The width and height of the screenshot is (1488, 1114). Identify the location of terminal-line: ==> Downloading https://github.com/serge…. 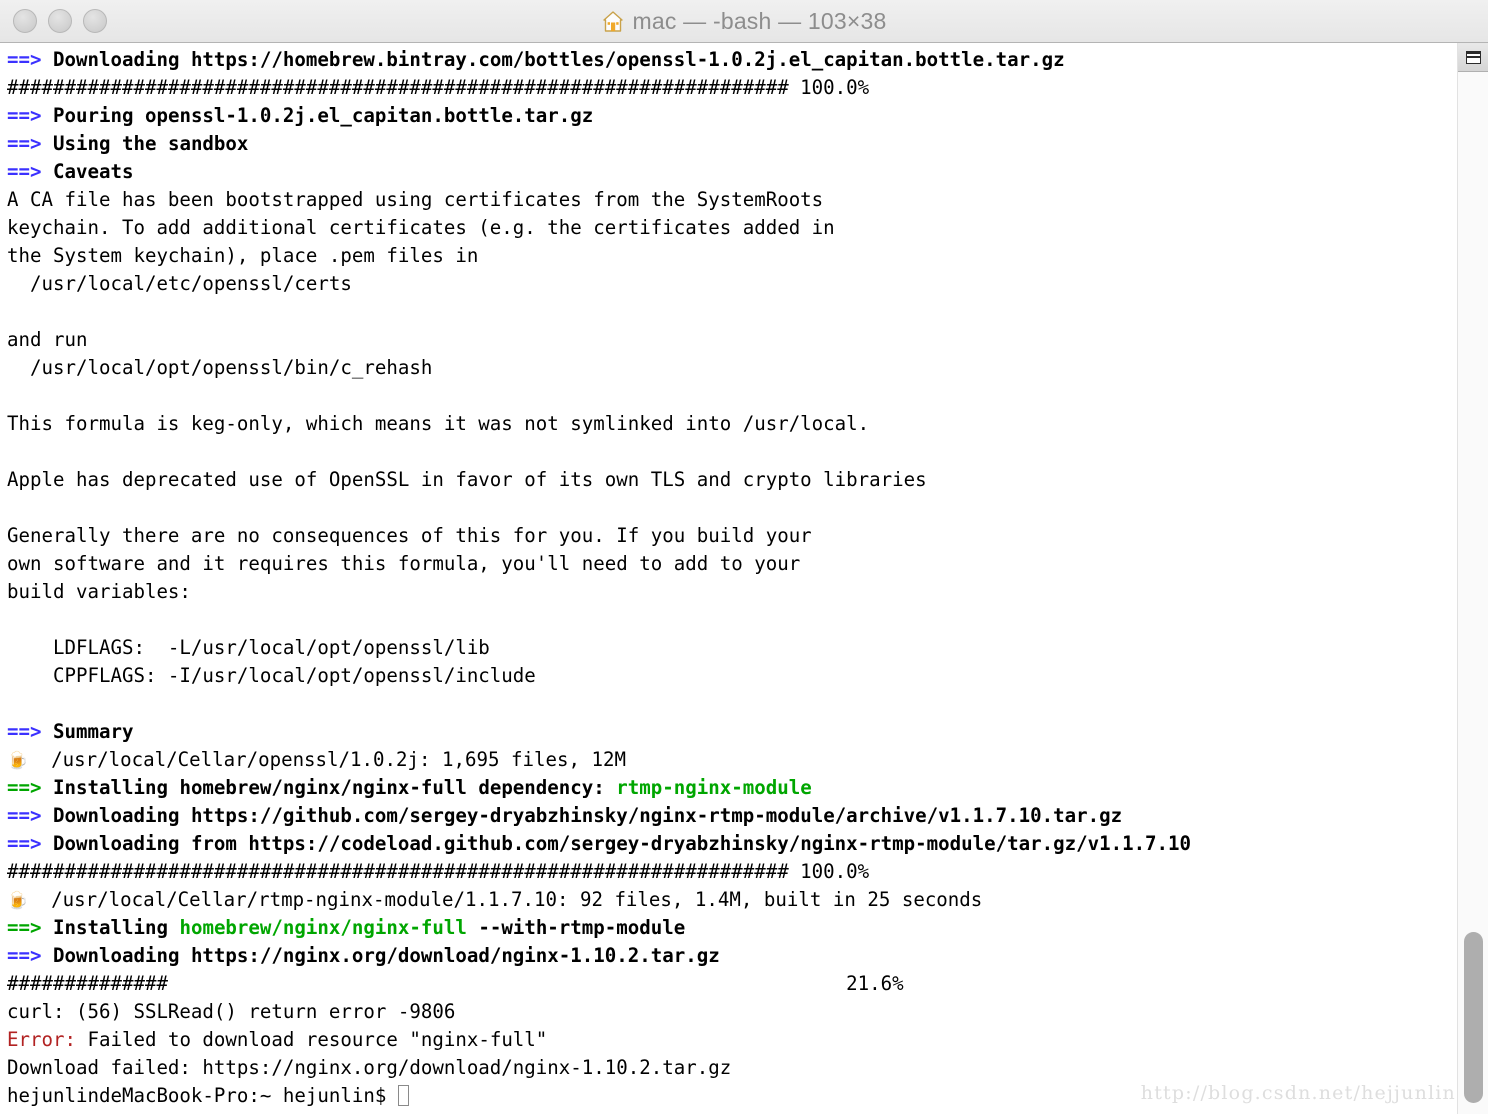
(747, 816).